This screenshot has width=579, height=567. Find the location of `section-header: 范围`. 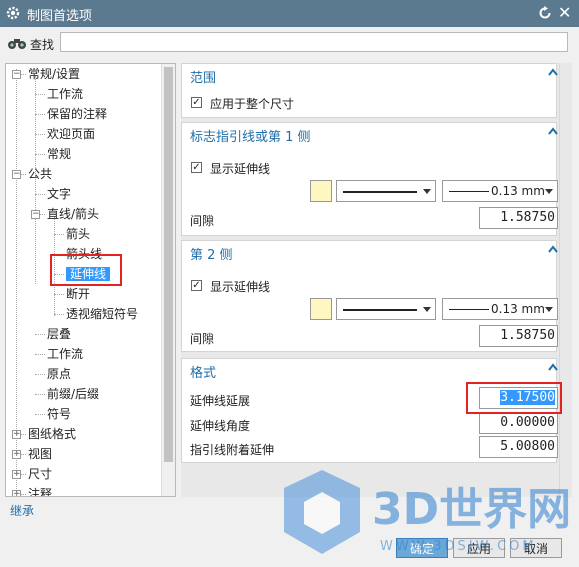

section-header: 范围 is located at coordinates (203, 76).